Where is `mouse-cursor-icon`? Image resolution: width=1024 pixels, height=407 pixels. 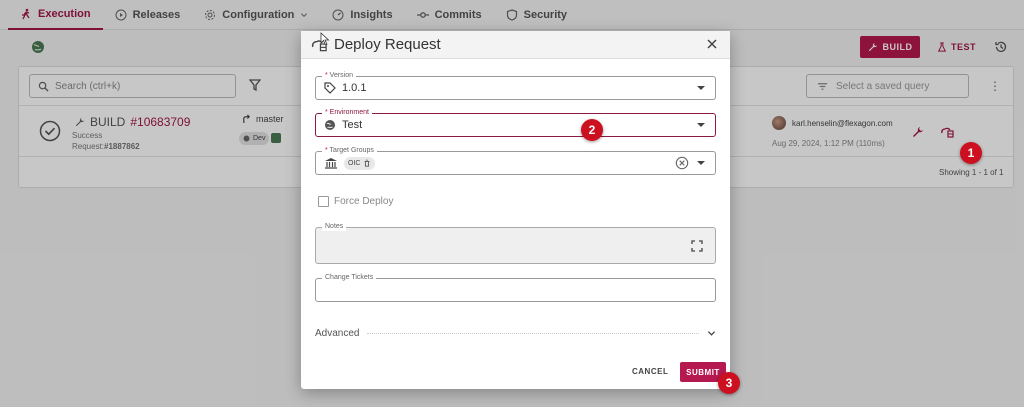 mouse-cursor-icon is located at coordinates (325, 39).